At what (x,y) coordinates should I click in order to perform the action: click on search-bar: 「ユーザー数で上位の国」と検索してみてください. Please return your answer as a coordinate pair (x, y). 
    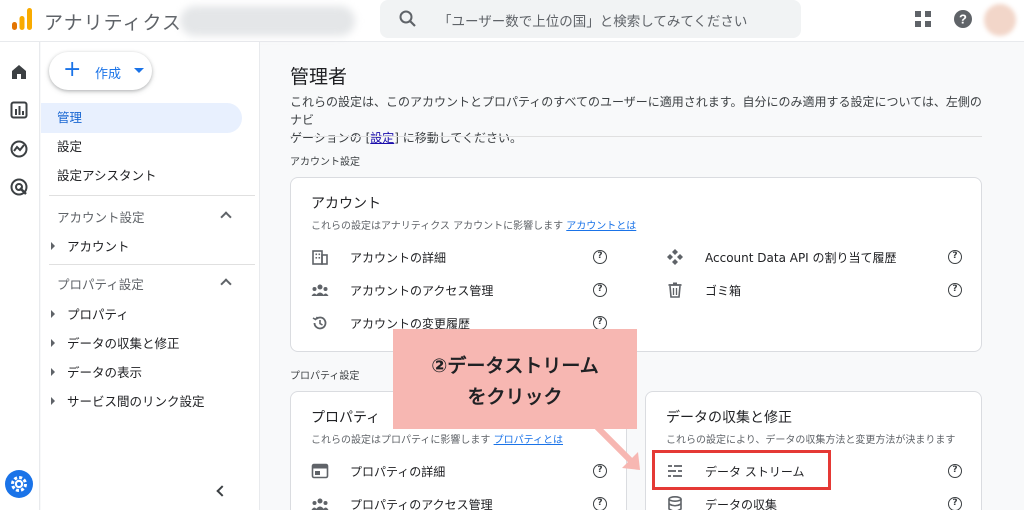
    Looking at the image, I should click on (590, 19).